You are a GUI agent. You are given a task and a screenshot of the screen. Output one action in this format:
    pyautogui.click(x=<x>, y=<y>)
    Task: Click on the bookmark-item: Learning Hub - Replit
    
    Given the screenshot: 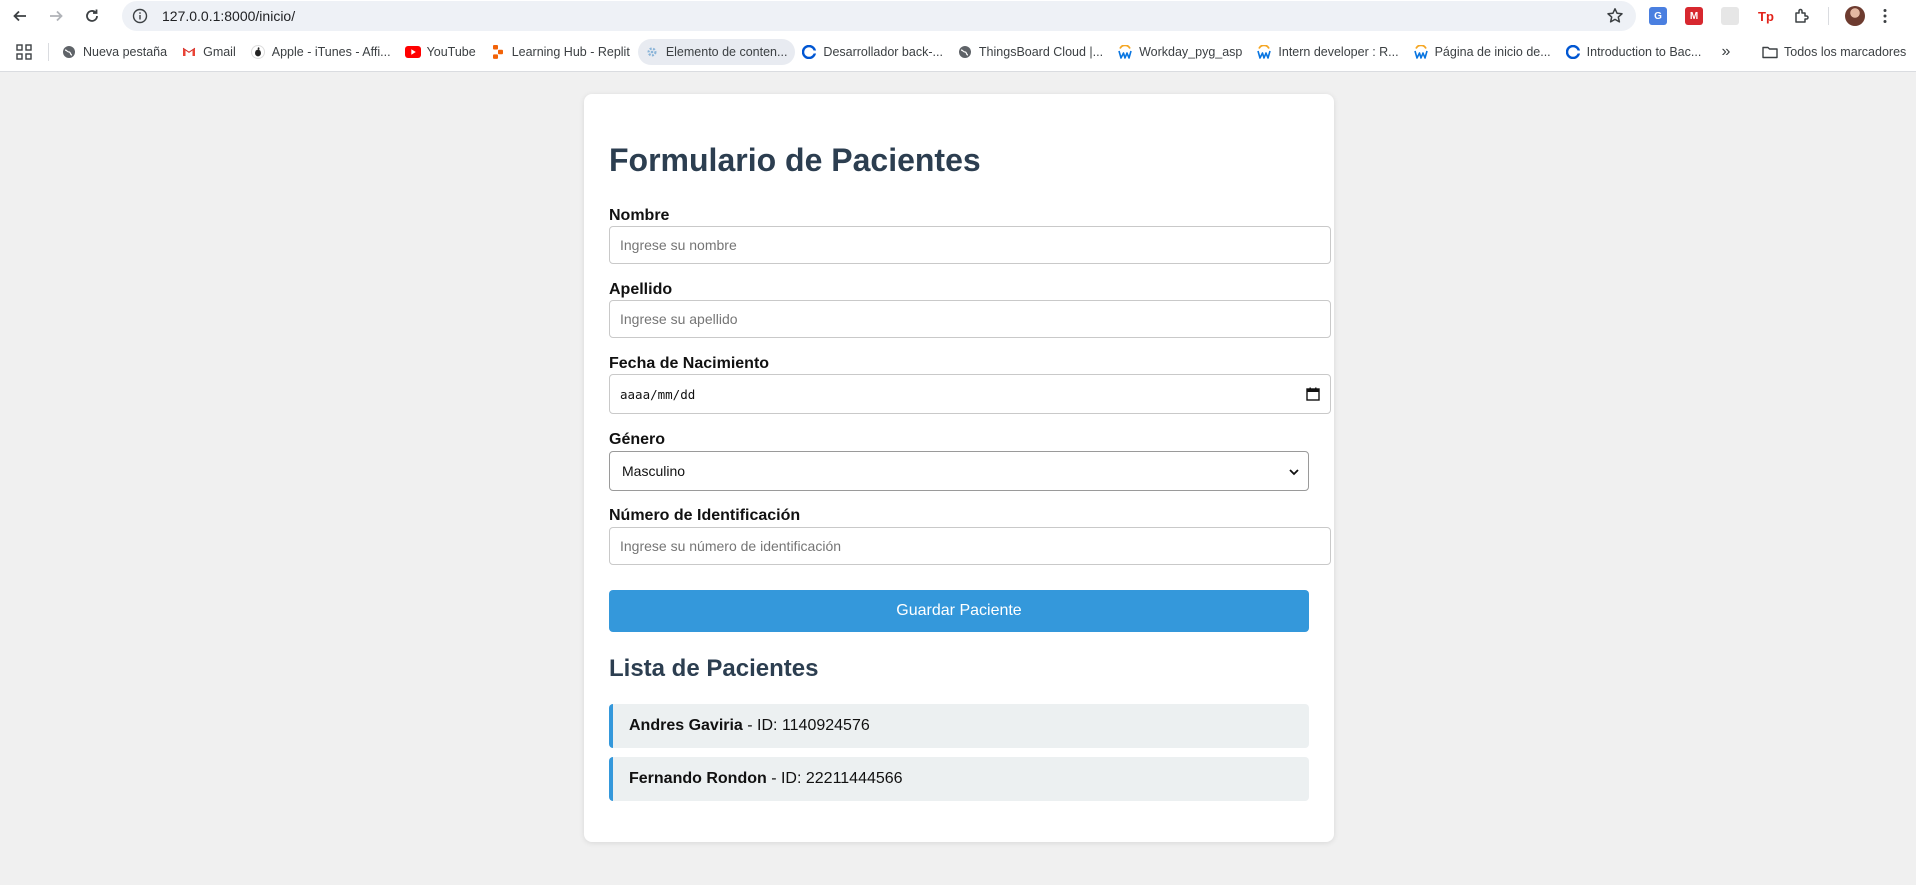 What is the action you would take?
    pyautogui.click(x=561, y=52)
    